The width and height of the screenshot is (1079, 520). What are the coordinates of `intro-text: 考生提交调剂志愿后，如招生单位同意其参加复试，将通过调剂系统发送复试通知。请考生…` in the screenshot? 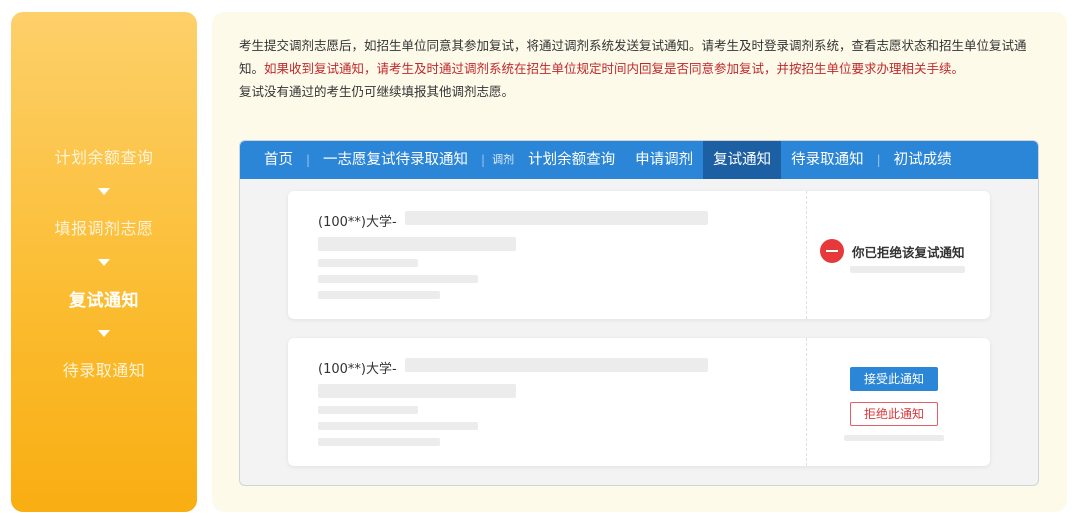 It's located at (641, 68).